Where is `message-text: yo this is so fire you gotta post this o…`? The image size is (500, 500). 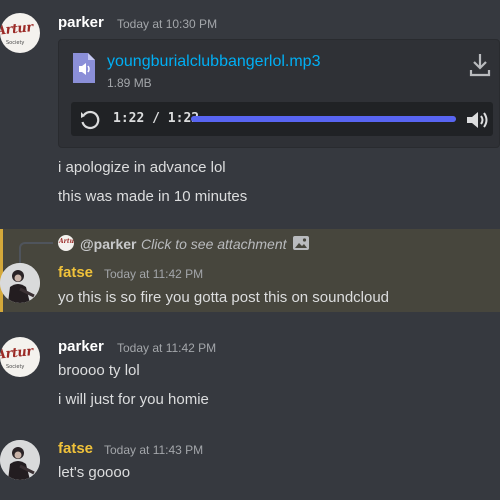
message-text: yo this is so fire you gotta post this o… is located at coordinates (224, 297).